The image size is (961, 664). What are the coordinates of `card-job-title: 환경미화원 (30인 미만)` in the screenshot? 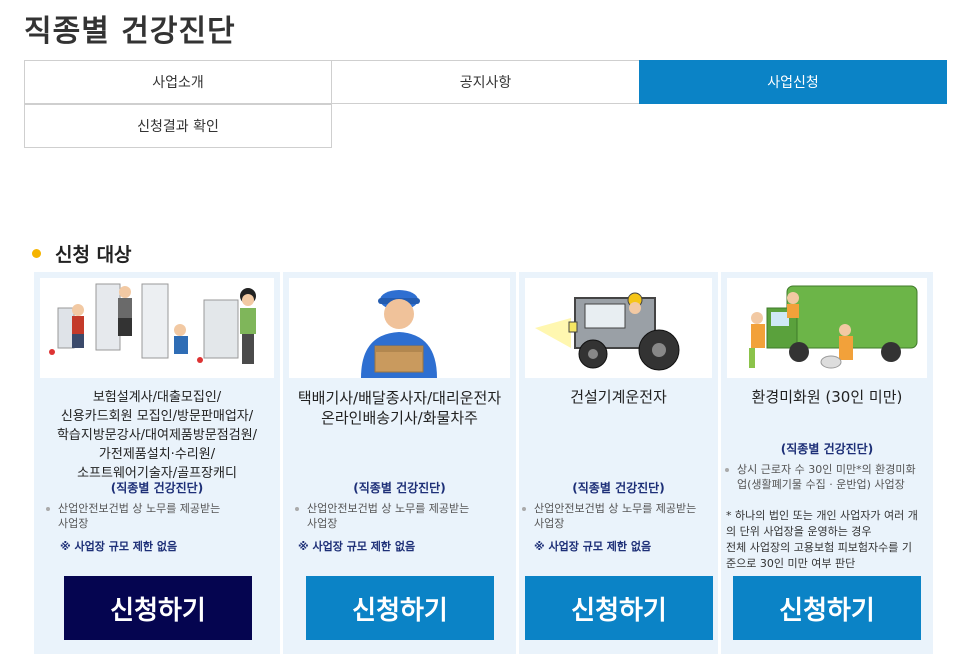 It's located at (827, 397).